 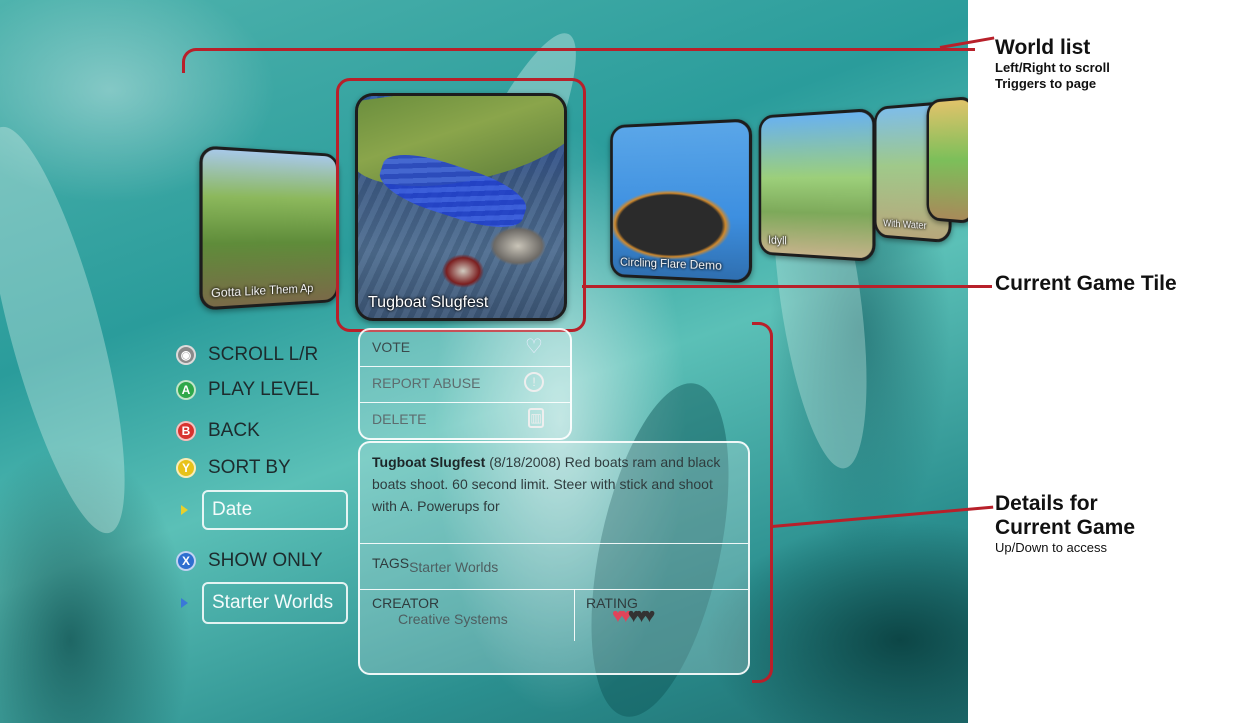 What do you see at coordinates (905, 225) in the screenshot?
I see `world-tile-caption: With Water` at bounding box center [905, 225].